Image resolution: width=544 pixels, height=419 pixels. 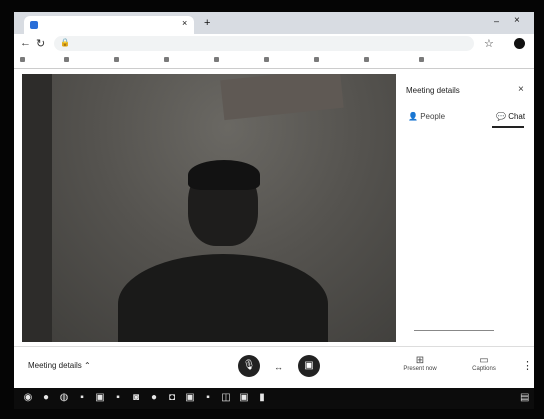 What do you see at coordinates (420, 360) in the screenshot?
I see `present-icon: ⊞` at bounding box center [420, 360].